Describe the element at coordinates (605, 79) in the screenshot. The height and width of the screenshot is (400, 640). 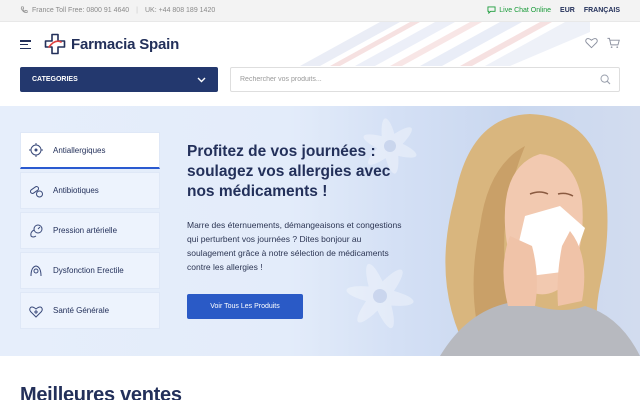
I see `search-icon` at that location.